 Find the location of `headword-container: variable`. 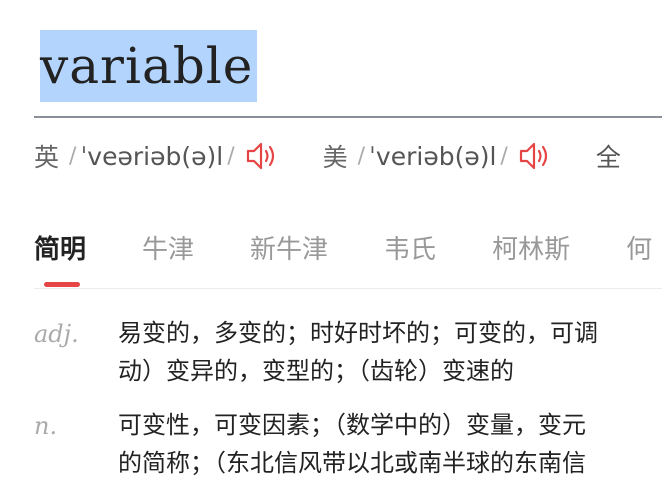

headword-container: variable is located at coordinates (149, 66).